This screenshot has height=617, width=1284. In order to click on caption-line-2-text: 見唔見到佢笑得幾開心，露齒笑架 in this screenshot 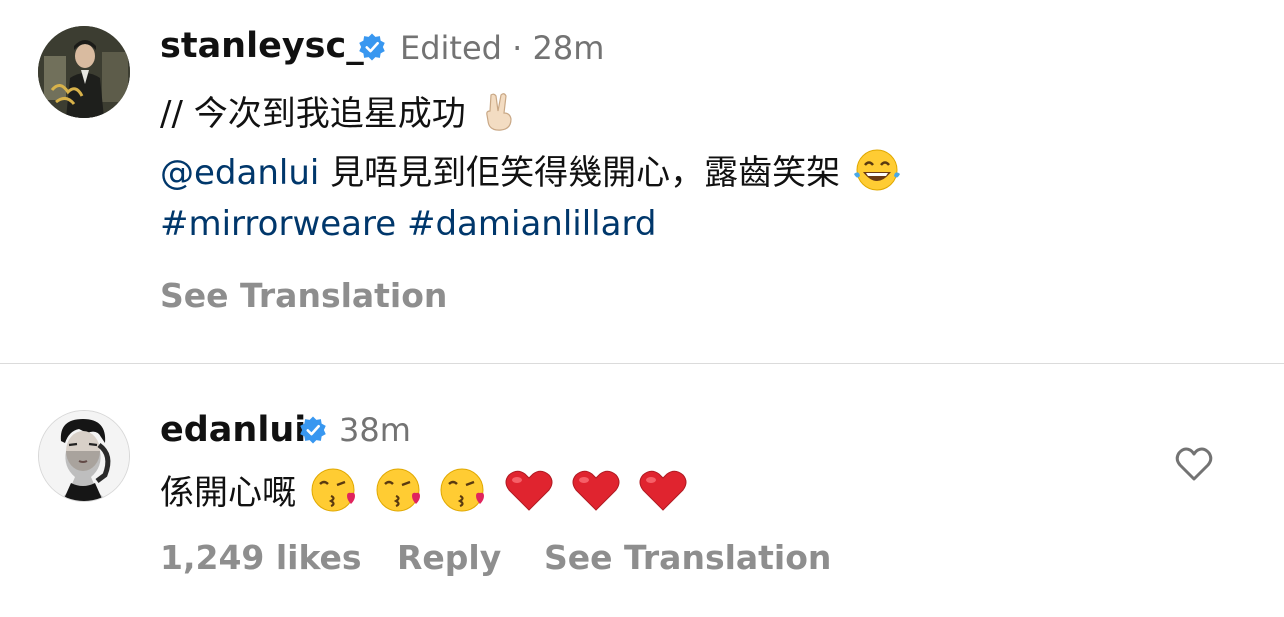, I will do `click(580, 173)`.